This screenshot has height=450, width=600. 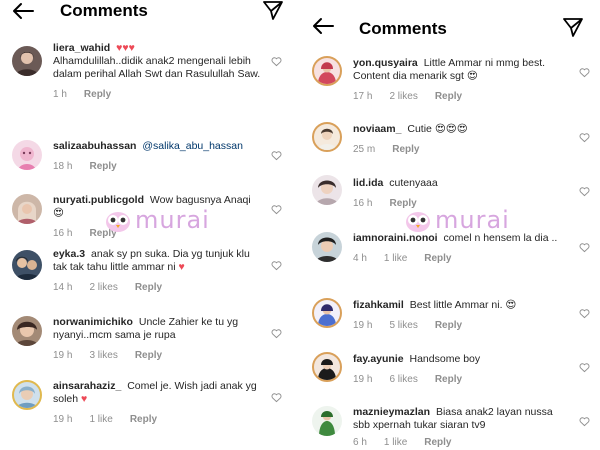 What do you see at coordinates (360, 258) in the screenshot?
I see `comment-time: 4 h` at bounding box center [360, 258].